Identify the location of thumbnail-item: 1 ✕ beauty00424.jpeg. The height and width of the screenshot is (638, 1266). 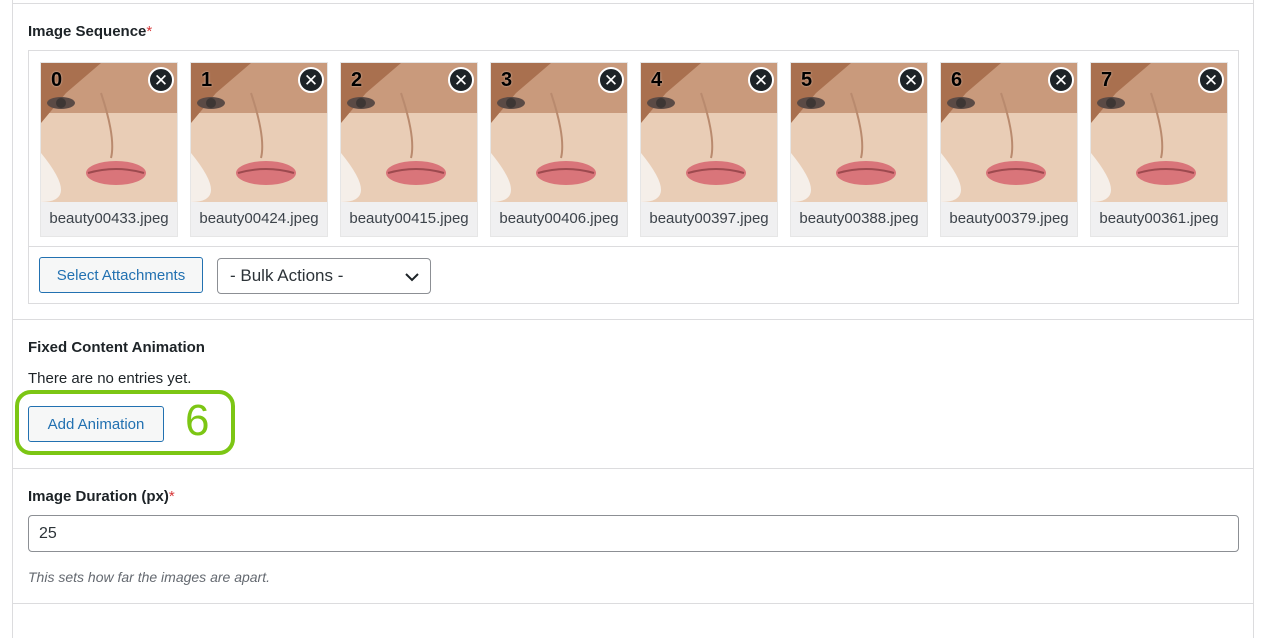
(259, 149).